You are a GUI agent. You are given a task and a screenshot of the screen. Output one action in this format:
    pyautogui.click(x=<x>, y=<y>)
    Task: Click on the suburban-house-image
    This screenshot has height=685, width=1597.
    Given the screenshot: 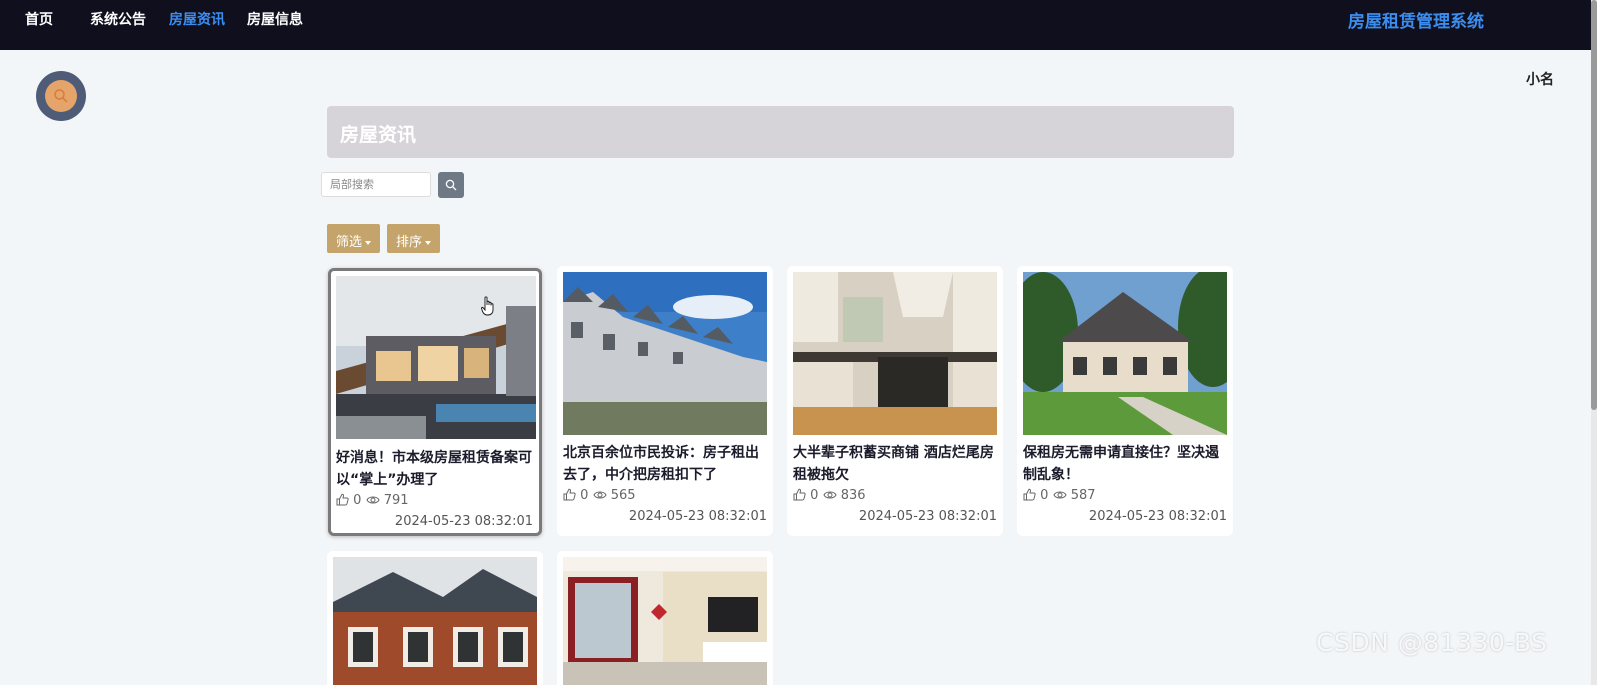 What is the action you would take?
    pyautogui.click(x=1125, y=353)
    